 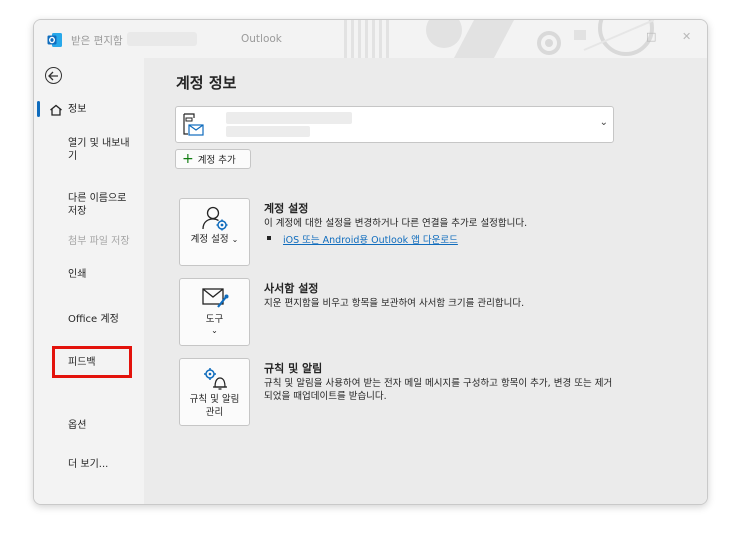 What do you see at coordinates (215, 298) in the screenshot?
I see `mailbox-tools-icon` at bounding box center [215, 298].